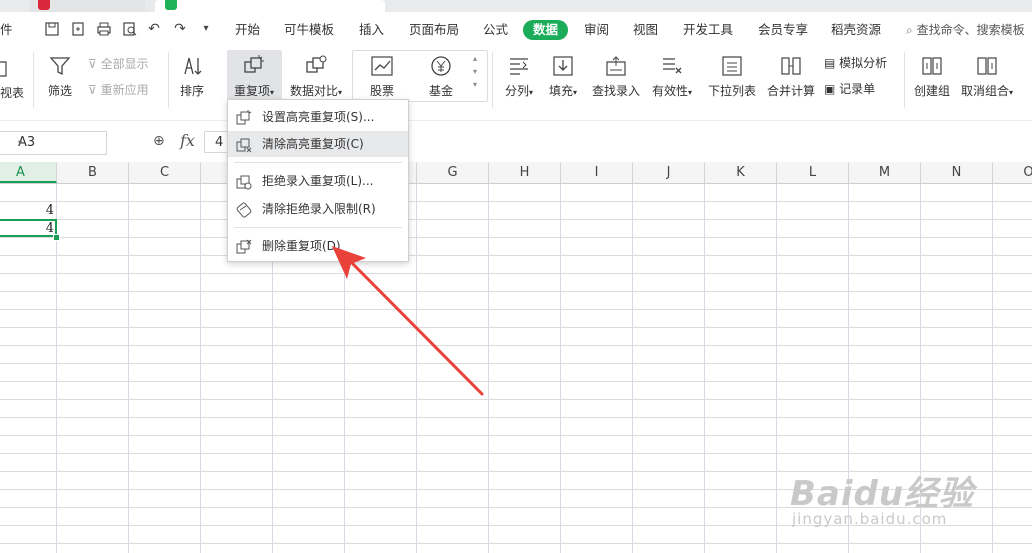 The image size is (1032, 553). I want to click on watermark-brand: Baidu经验, so click(882, 494).